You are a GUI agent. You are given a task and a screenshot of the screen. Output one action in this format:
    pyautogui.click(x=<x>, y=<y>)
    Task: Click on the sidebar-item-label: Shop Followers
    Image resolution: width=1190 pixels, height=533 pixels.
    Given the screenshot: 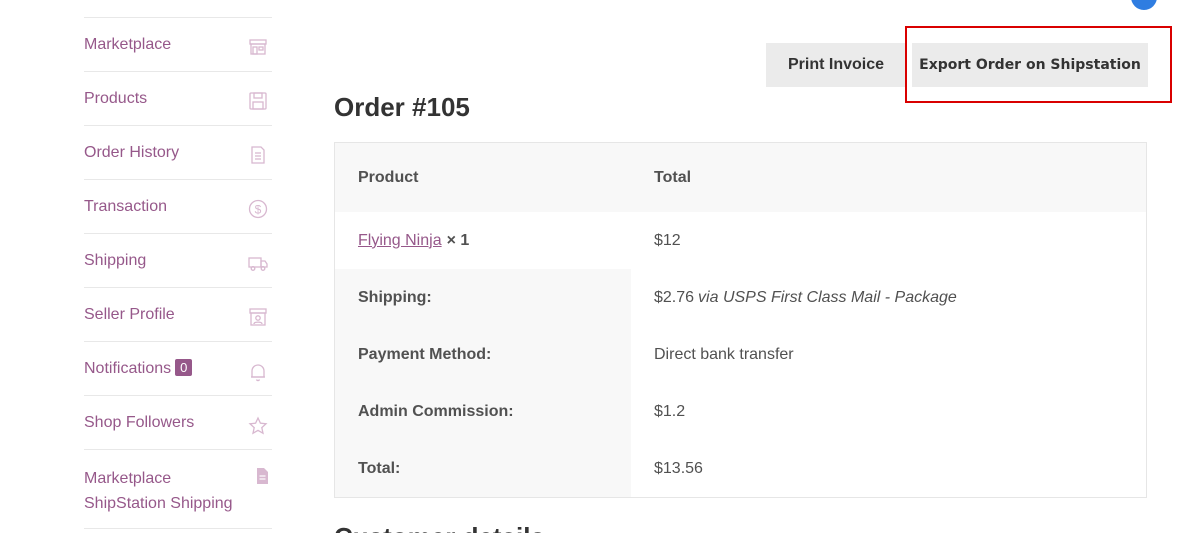 What is the action you would take?
    pyautogui.click(x=139, y=422)
    